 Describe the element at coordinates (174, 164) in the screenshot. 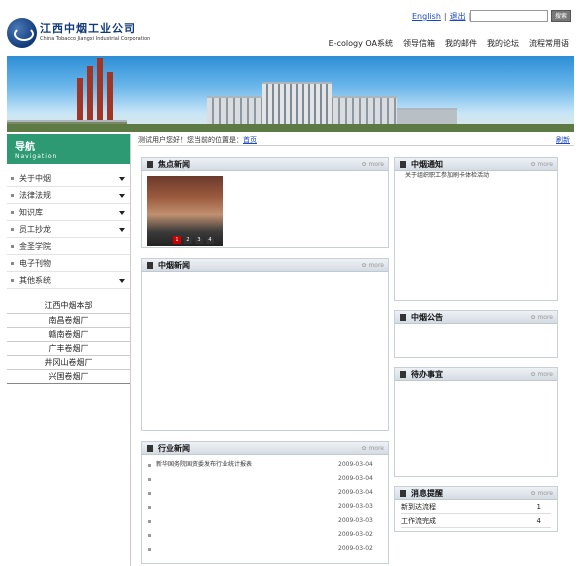

I see `panel-title: 焦点新闻` at that location.